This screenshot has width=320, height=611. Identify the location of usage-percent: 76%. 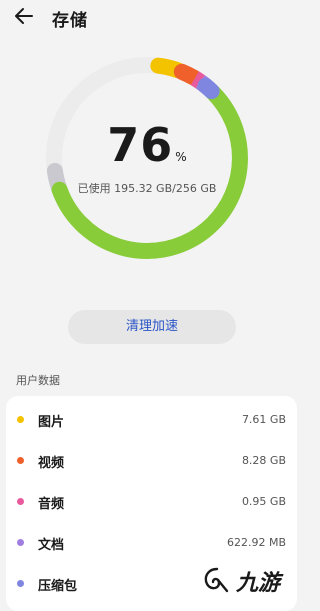
(147, 145).